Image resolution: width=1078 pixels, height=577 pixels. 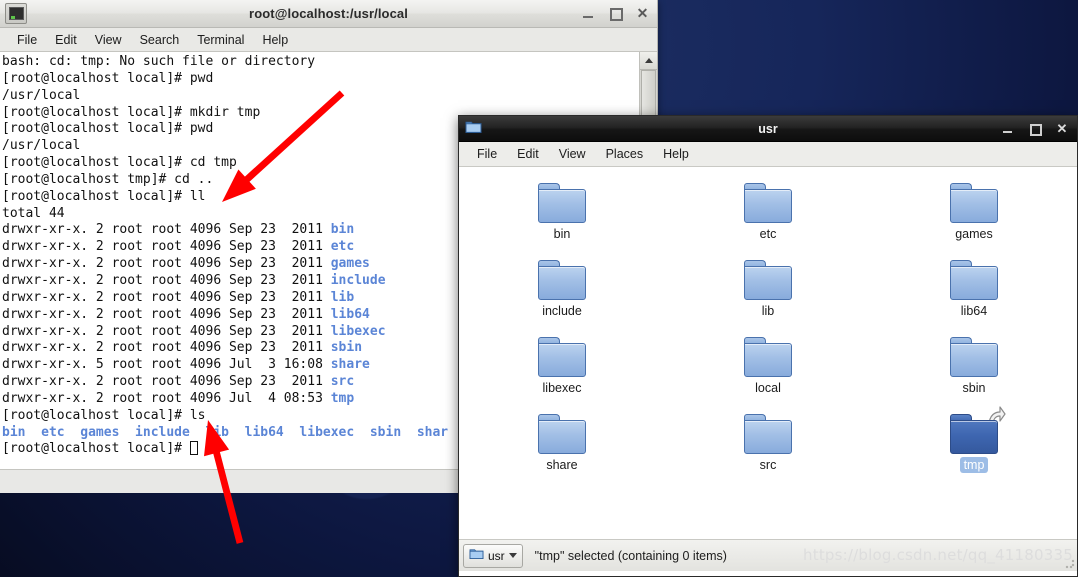 I want to click on folder-item-sbin: sbin, so click(x=974, y=375).